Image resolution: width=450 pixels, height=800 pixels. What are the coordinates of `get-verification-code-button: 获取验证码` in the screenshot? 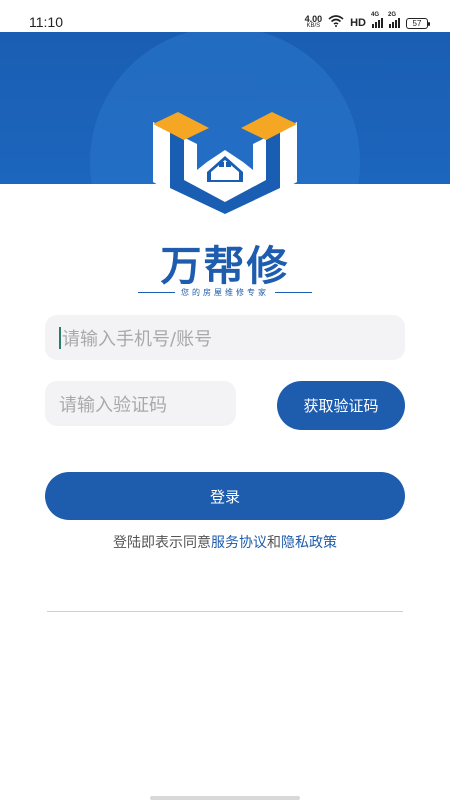 It's located at (341, 405).